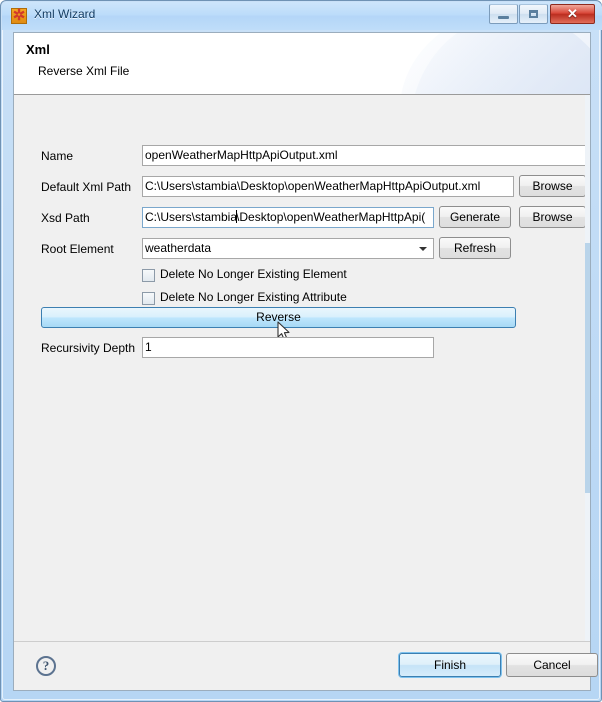 This screenshot has height=702, width=602. I want to click on delete-element-checkbox, so click(148, 275).